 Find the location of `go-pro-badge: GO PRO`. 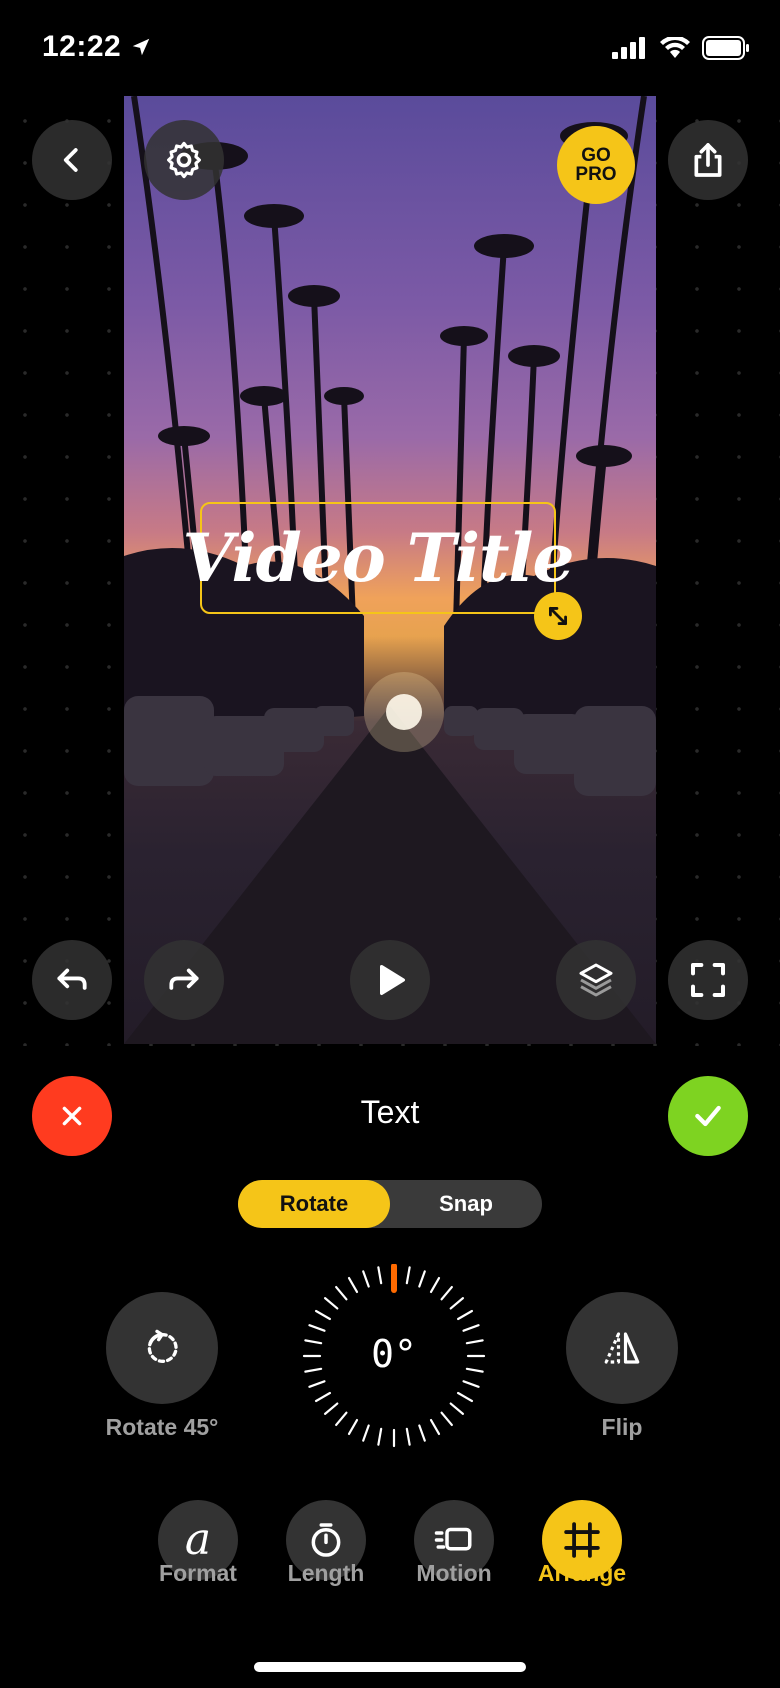

go-pro-badge: GO PRO is located at coordinates (596, 165).